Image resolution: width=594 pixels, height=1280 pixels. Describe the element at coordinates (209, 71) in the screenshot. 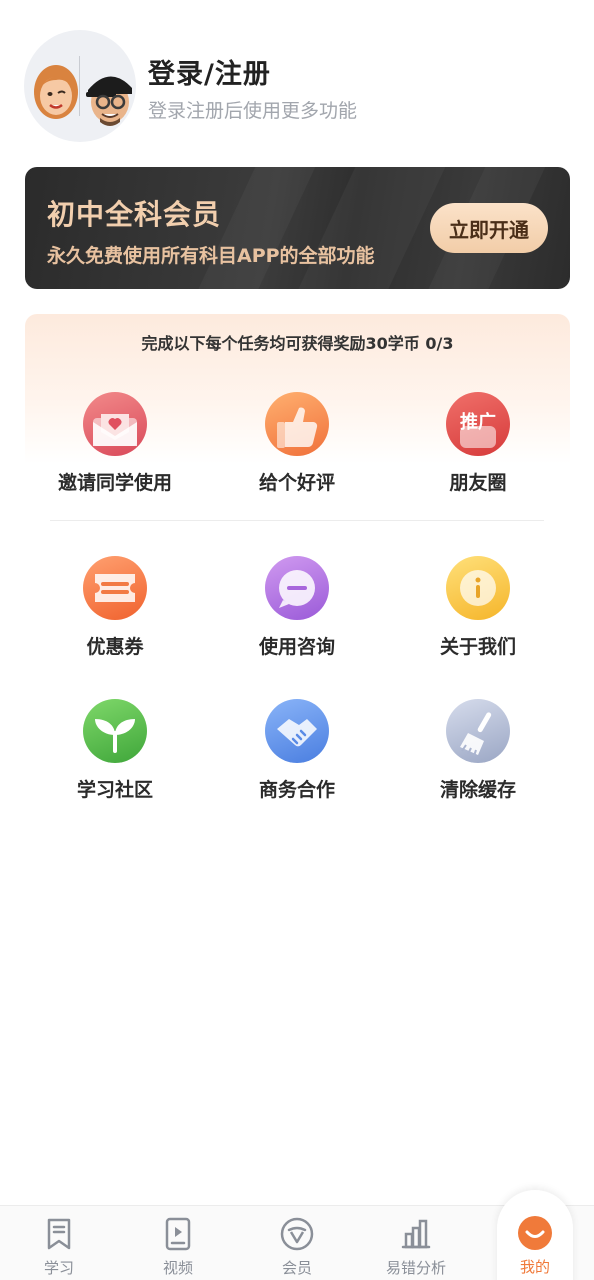

I see `login-register-link: 登录/注册` at that location.